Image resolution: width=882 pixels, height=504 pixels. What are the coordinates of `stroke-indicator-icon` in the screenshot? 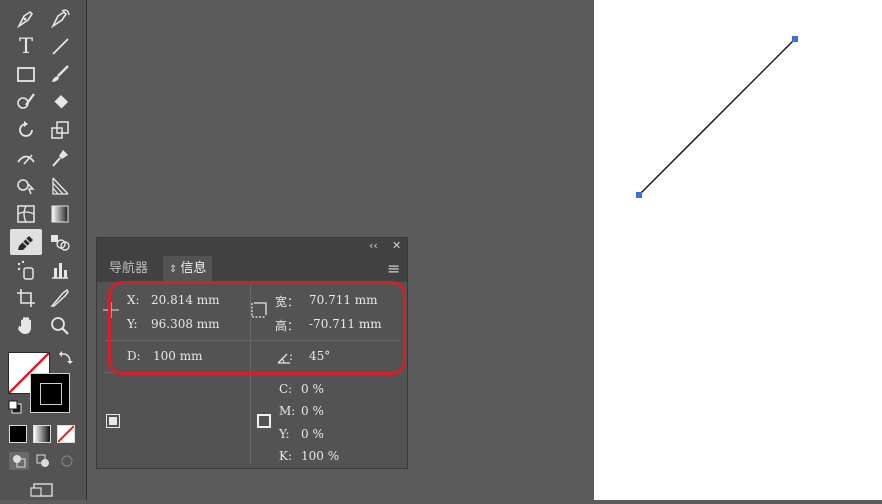 It's located at (264, 421).